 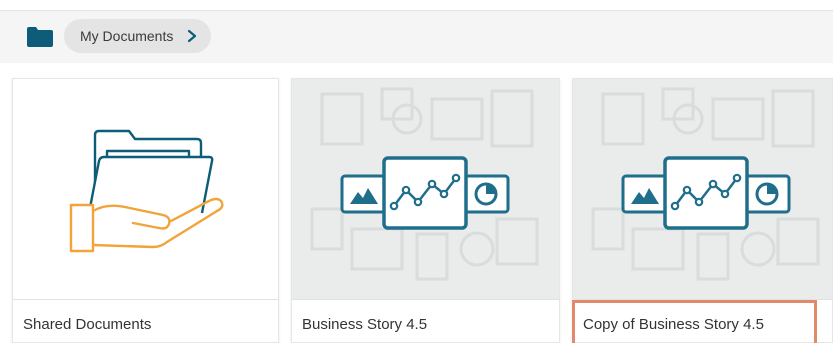 I want to click on card-title: Copy of Business Story 4.5, so click(x=673, y=324).